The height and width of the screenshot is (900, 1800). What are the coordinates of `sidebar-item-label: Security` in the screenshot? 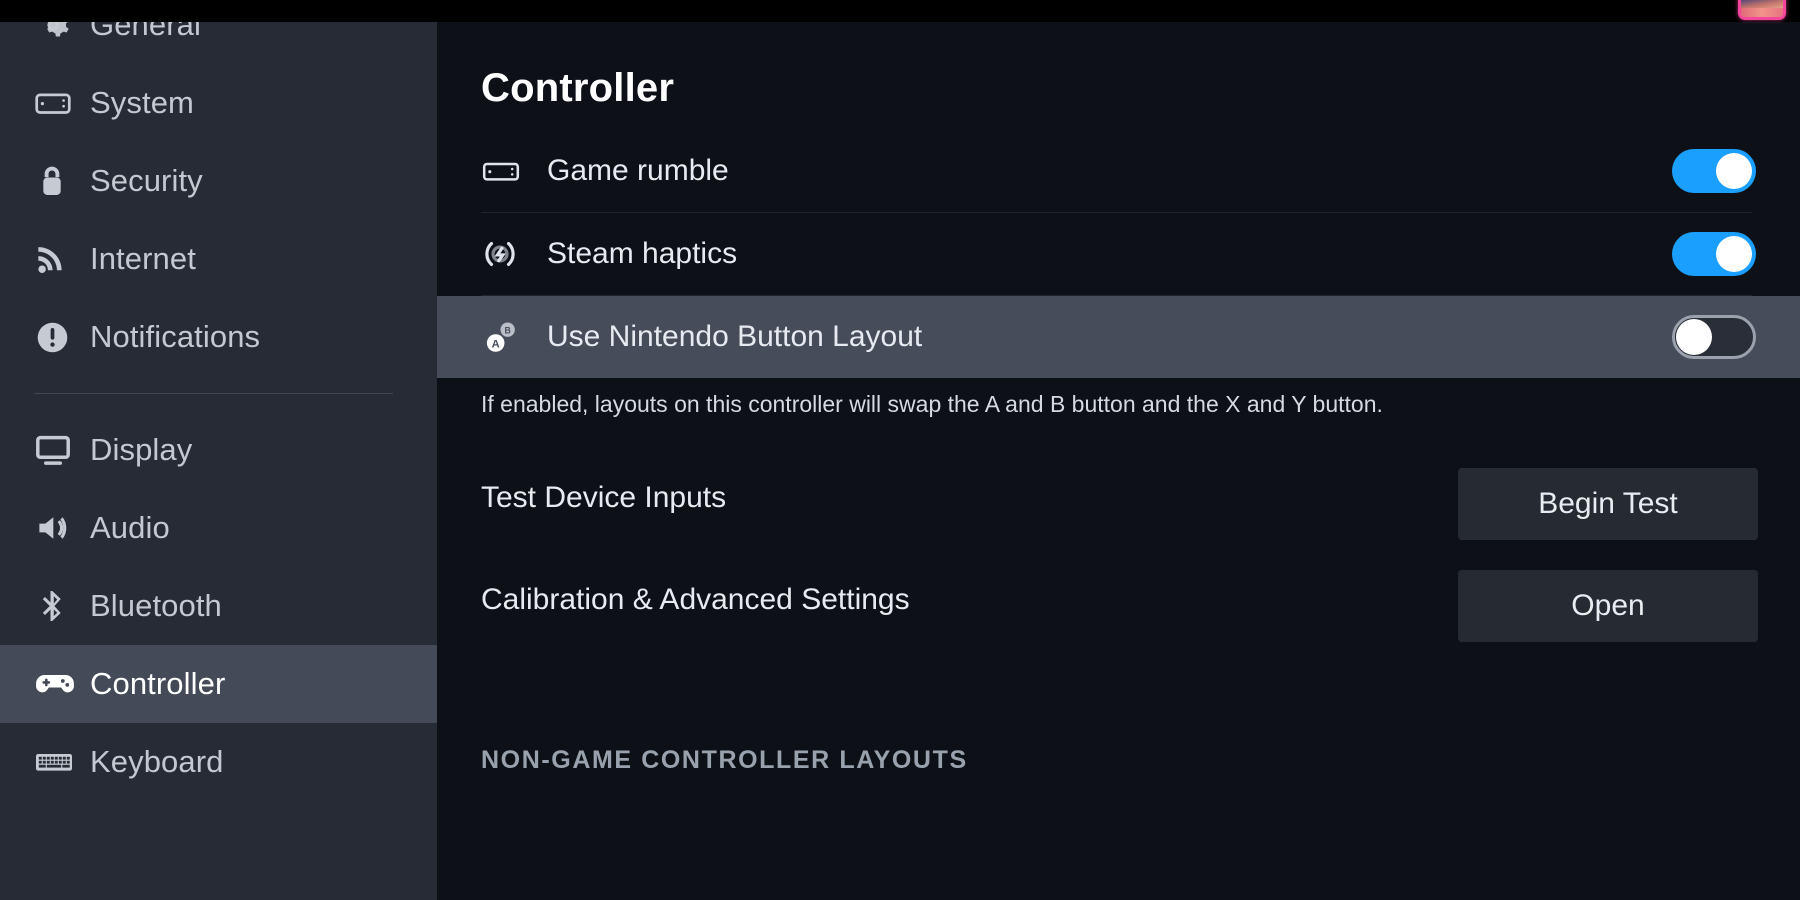 It's located at (146, 180).